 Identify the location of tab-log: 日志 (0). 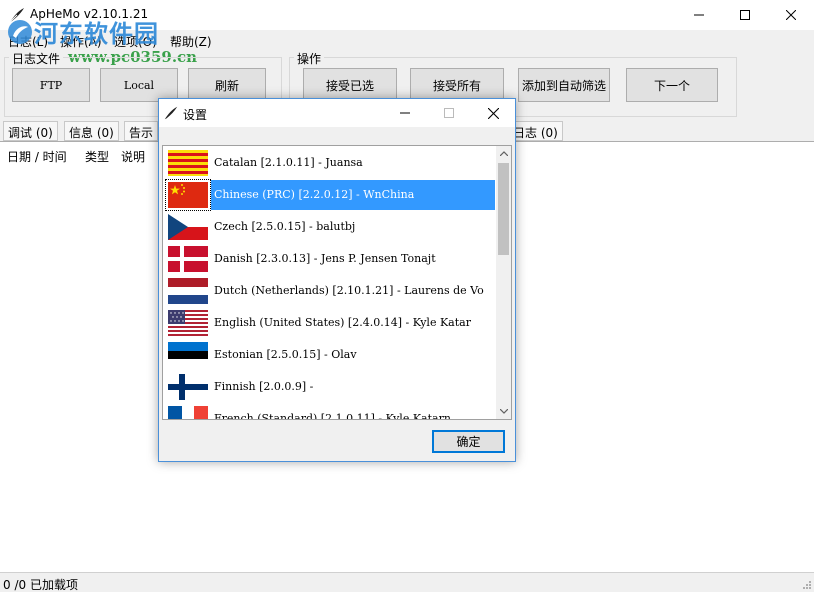
(535, 131).